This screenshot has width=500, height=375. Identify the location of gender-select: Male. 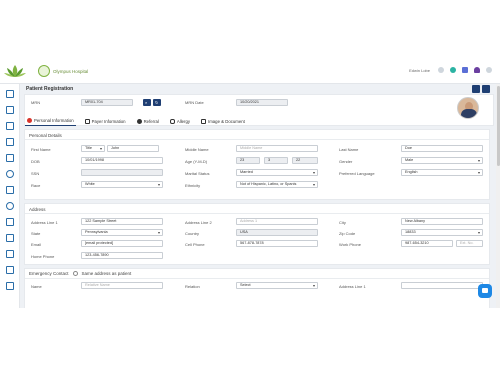
(442, 160).